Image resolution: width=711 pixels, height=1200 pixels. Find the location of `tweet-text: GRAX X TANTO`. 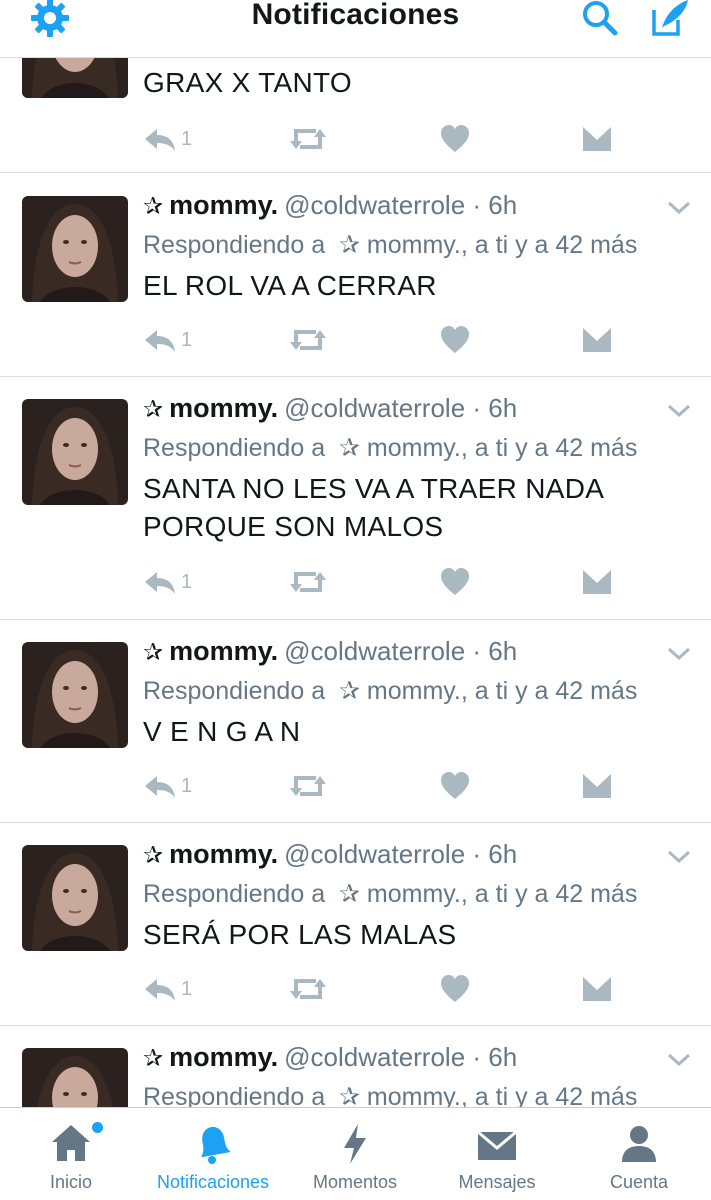

tweet-text: GRAX X TANTO is located at coordinates (247, 82).